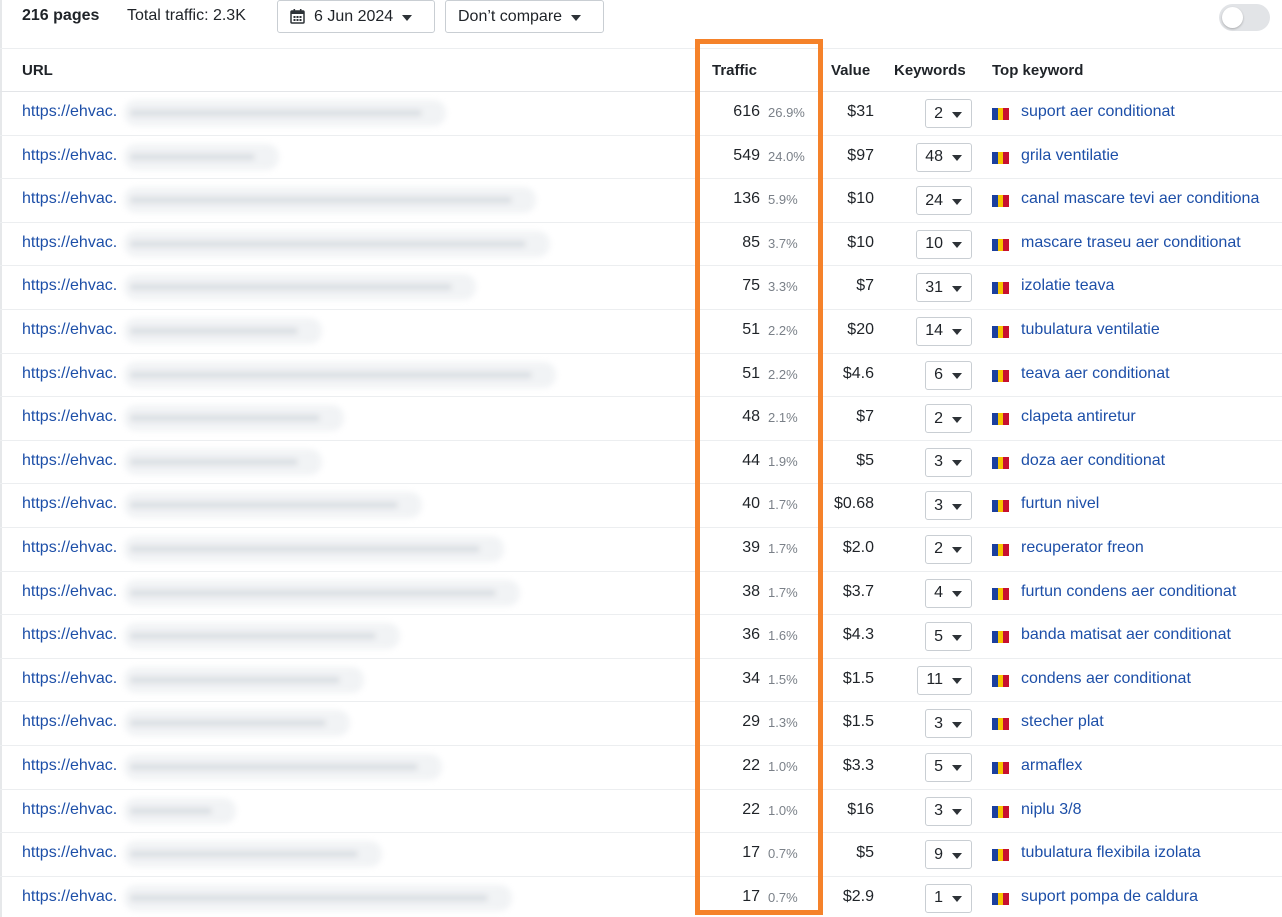  What do you see at coordinates (356, 16) in the screenshot?
I see `date-picker-button: 6 Jun 2024` at bounding box center [356, 16].